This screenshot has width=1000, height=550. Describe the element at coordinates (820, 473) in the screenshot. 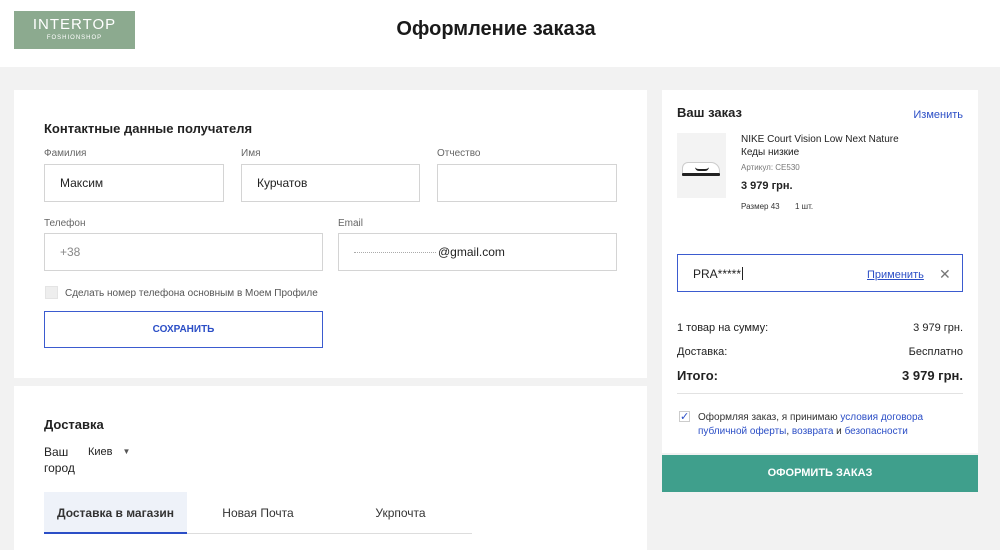

I see `checkout-button: ОФОРМИТЬ ЗАКАЗ` at that location.